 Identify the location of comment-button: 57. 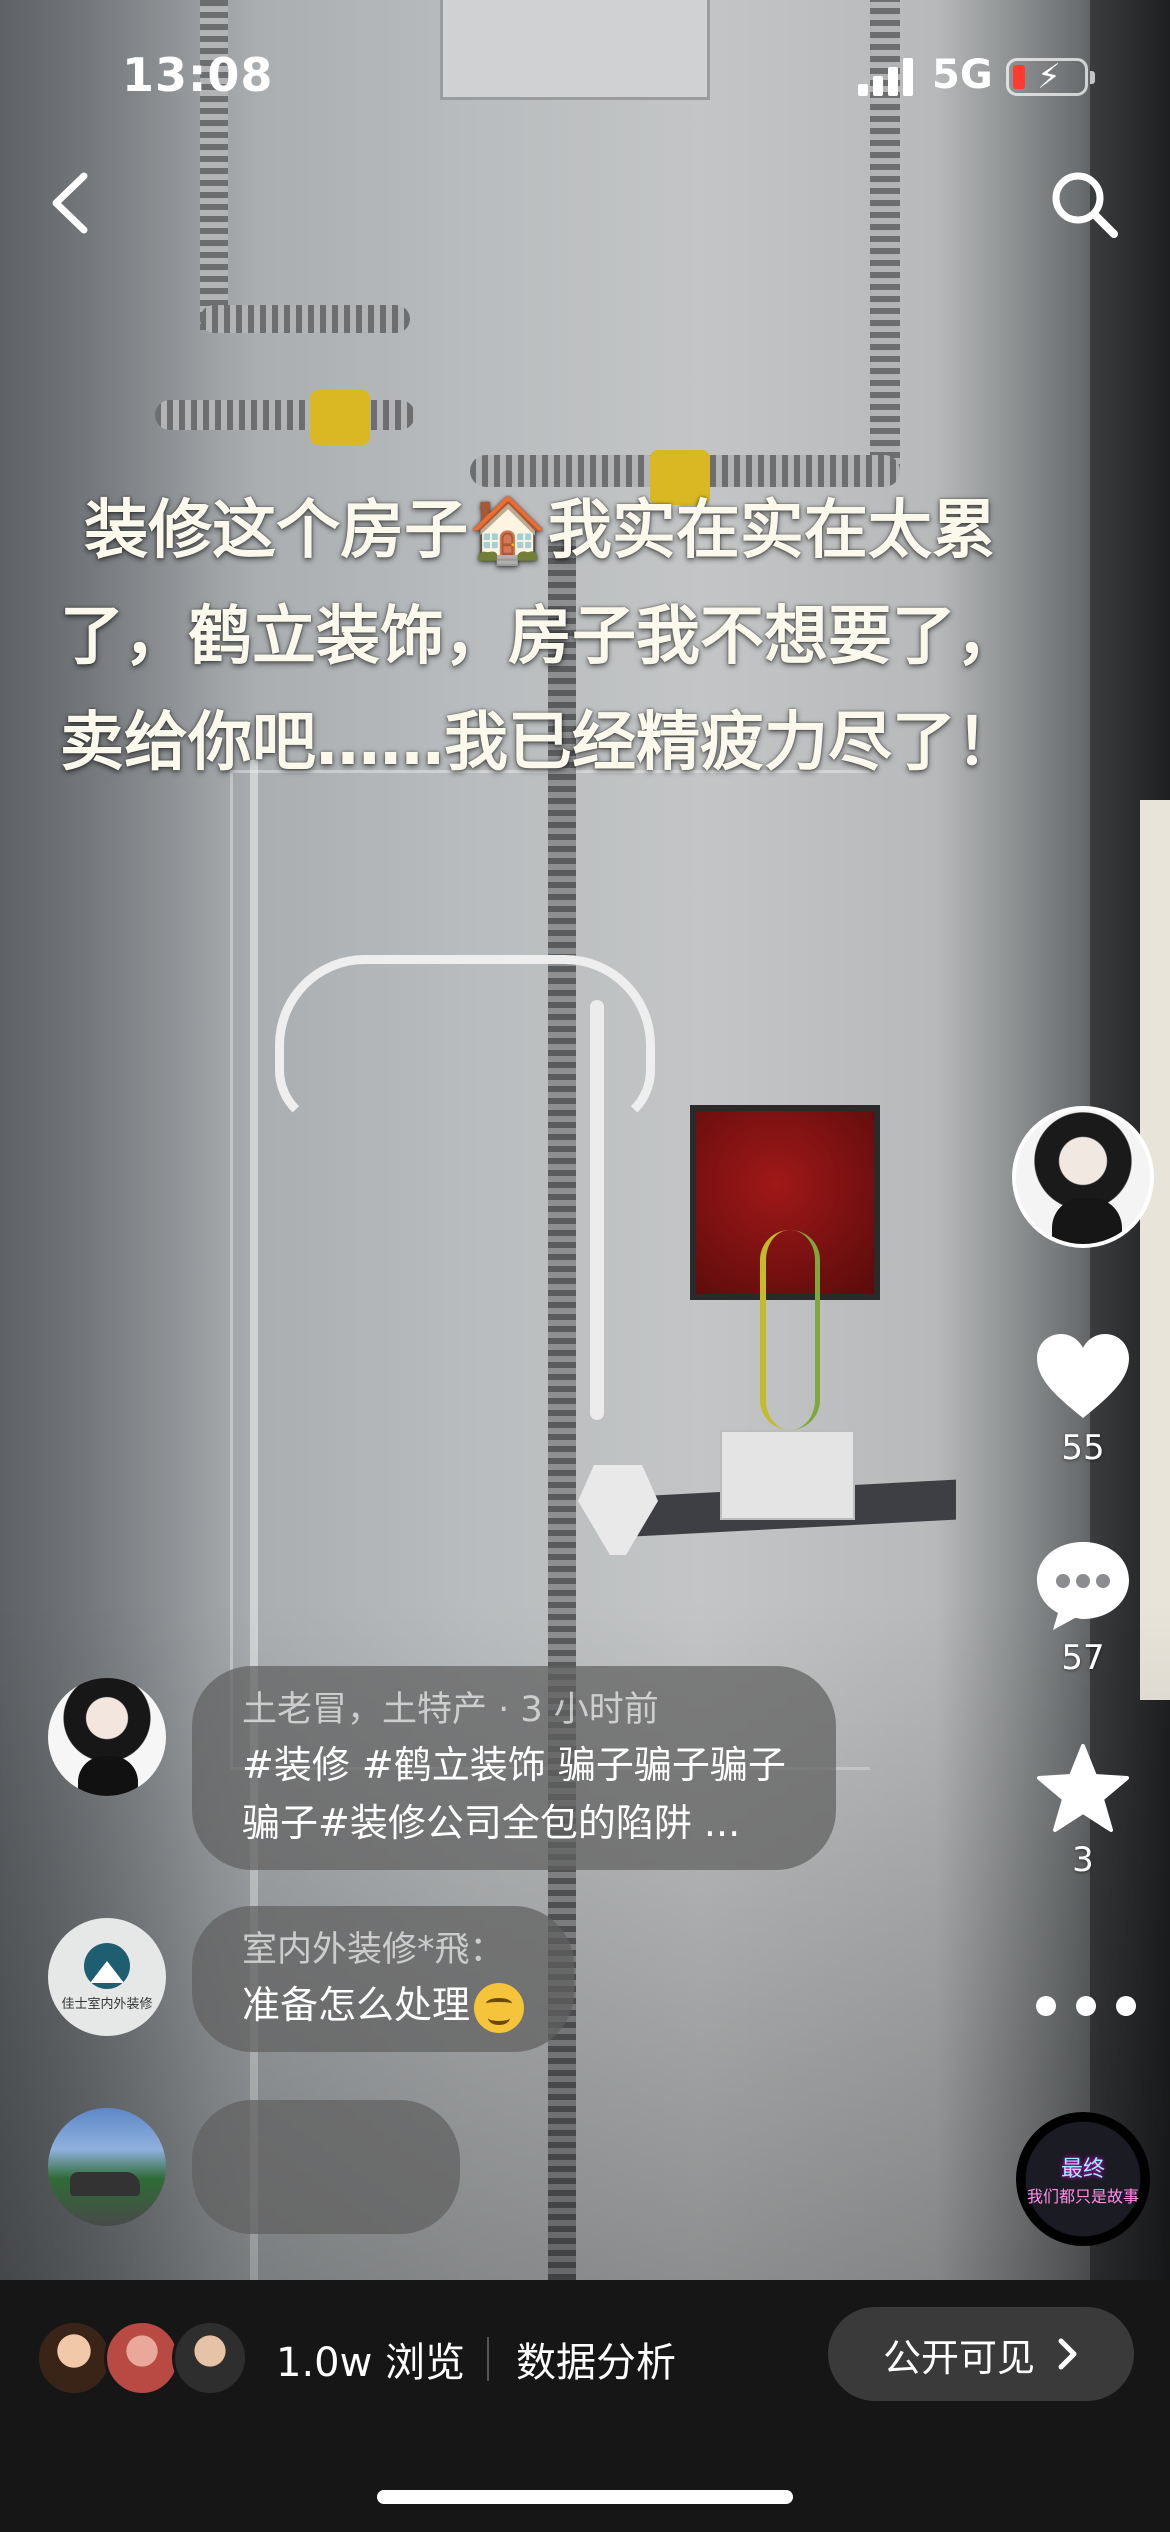
(1083, 1607).